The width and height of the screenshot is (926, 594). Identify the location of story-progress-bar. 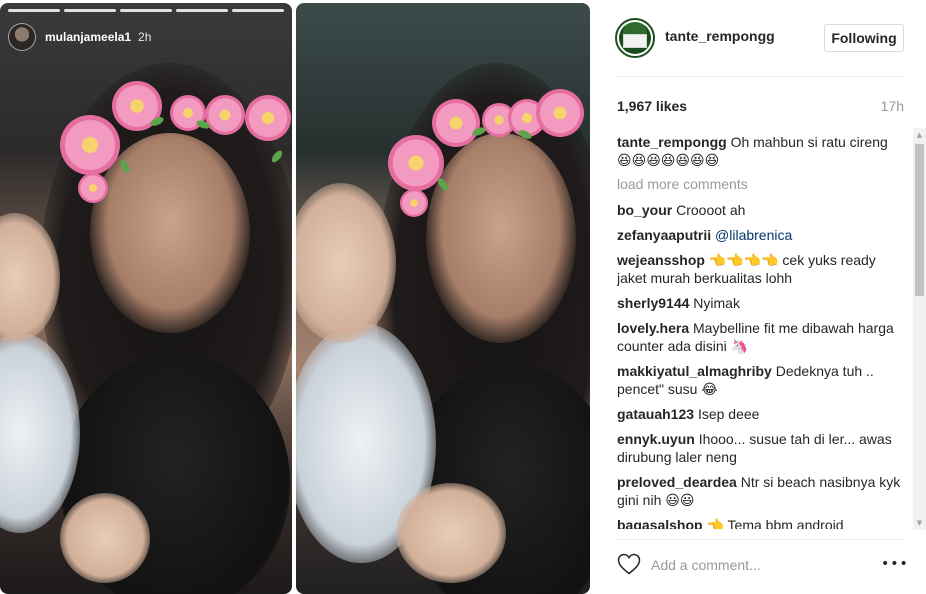
(146, 10).